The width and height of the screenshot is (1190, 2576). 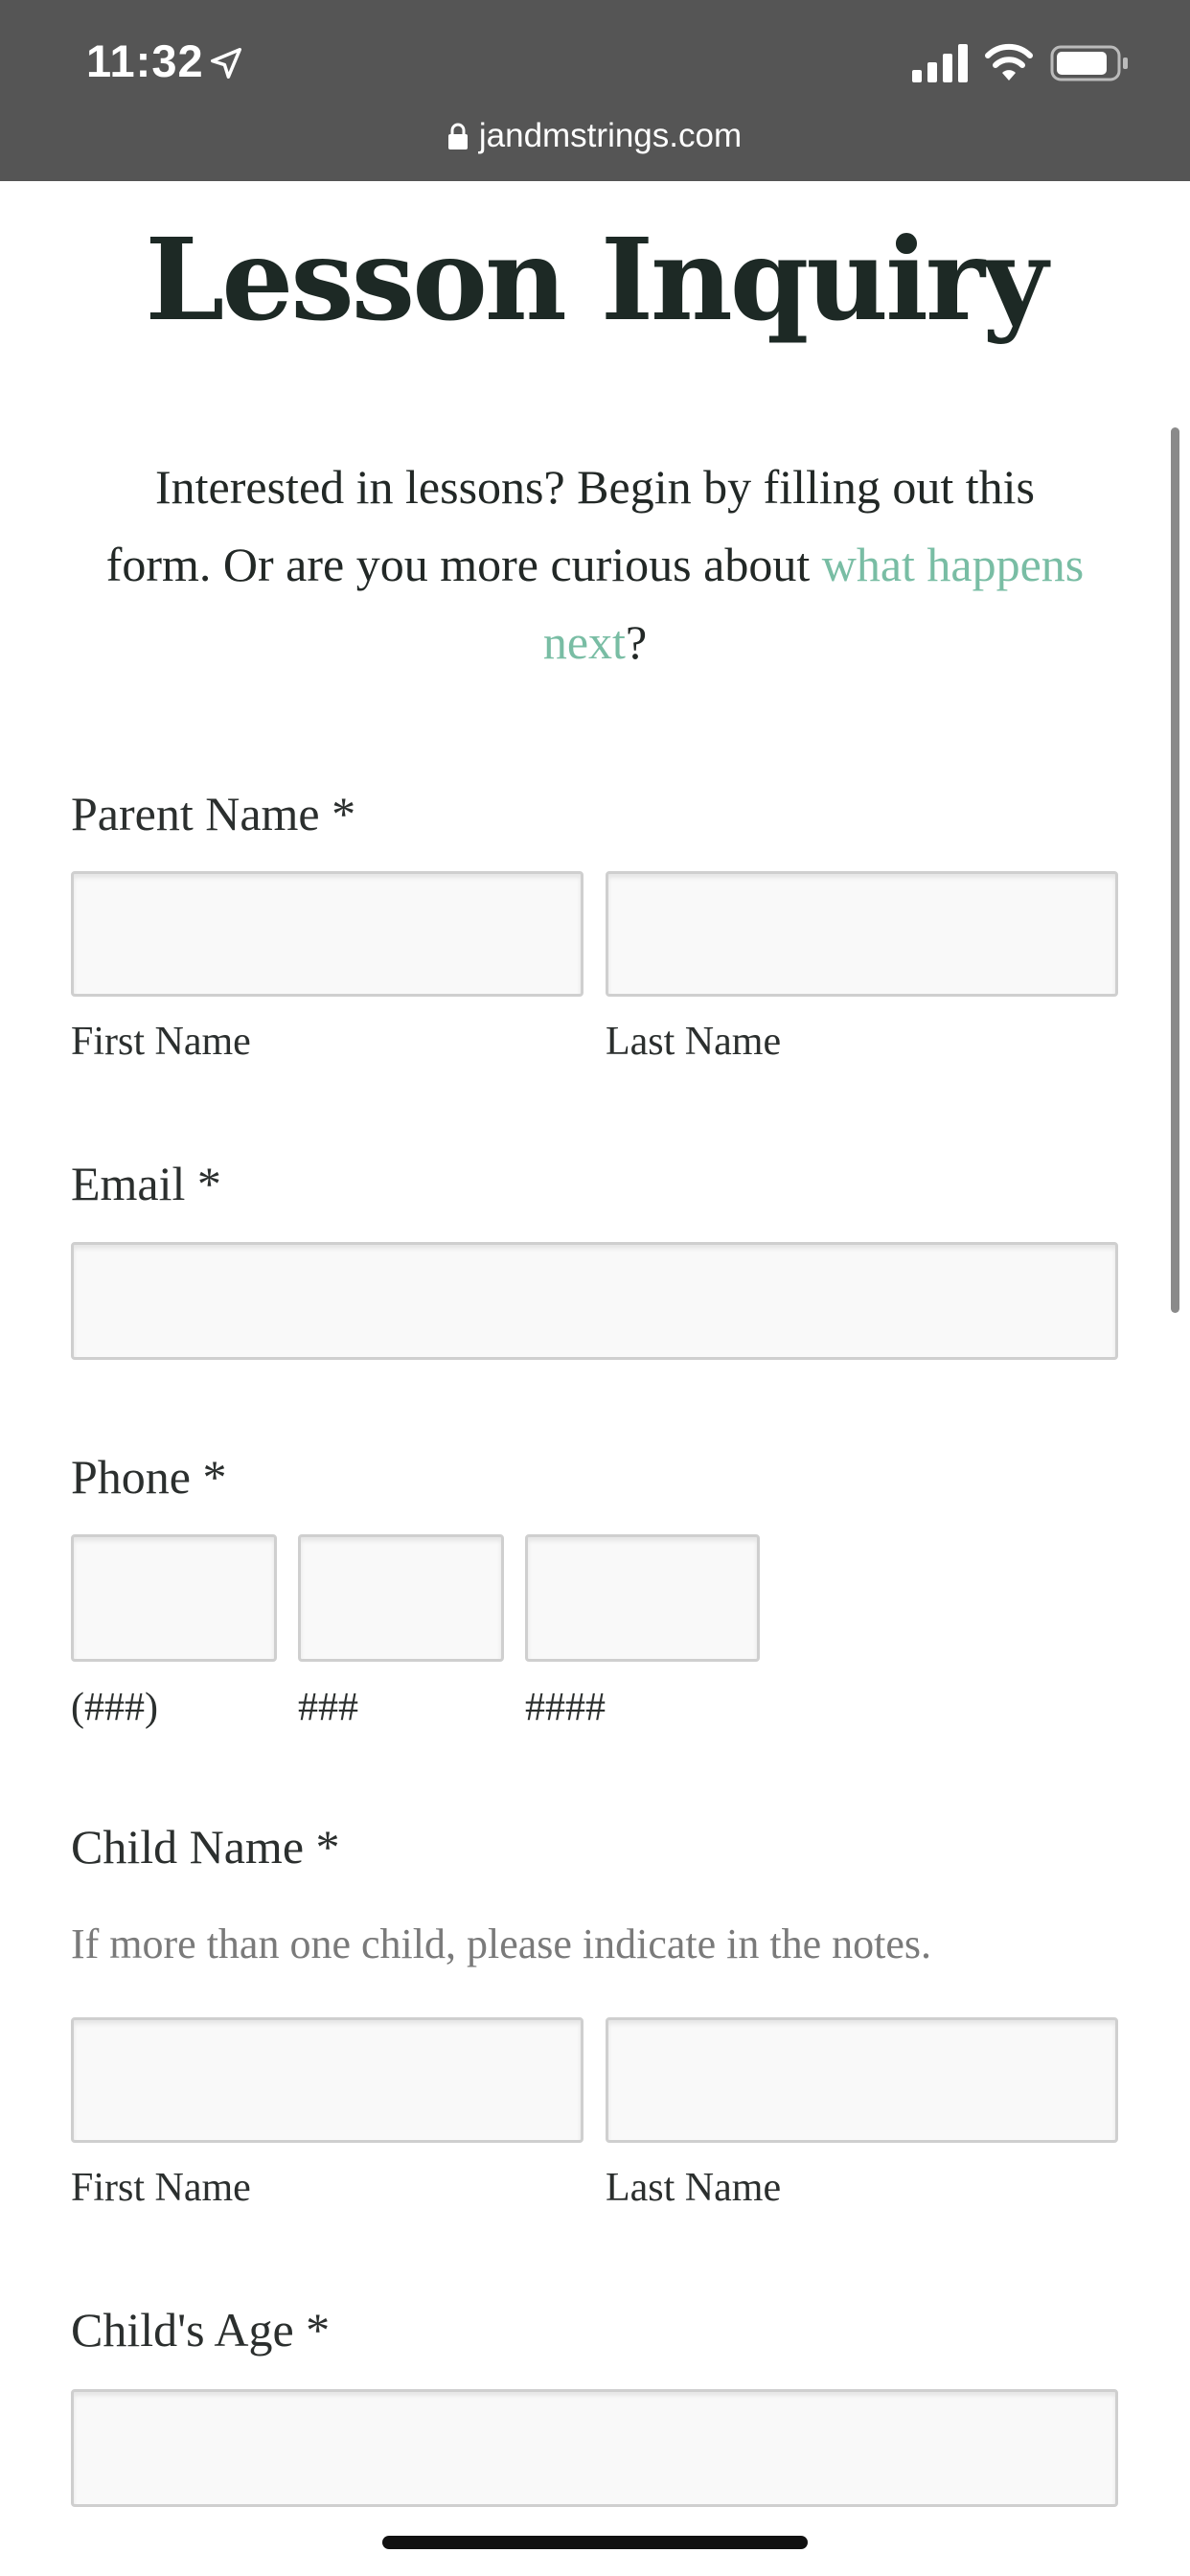 I want to click on address-bar: jandmstrings.com, so click(x=595, y=136).